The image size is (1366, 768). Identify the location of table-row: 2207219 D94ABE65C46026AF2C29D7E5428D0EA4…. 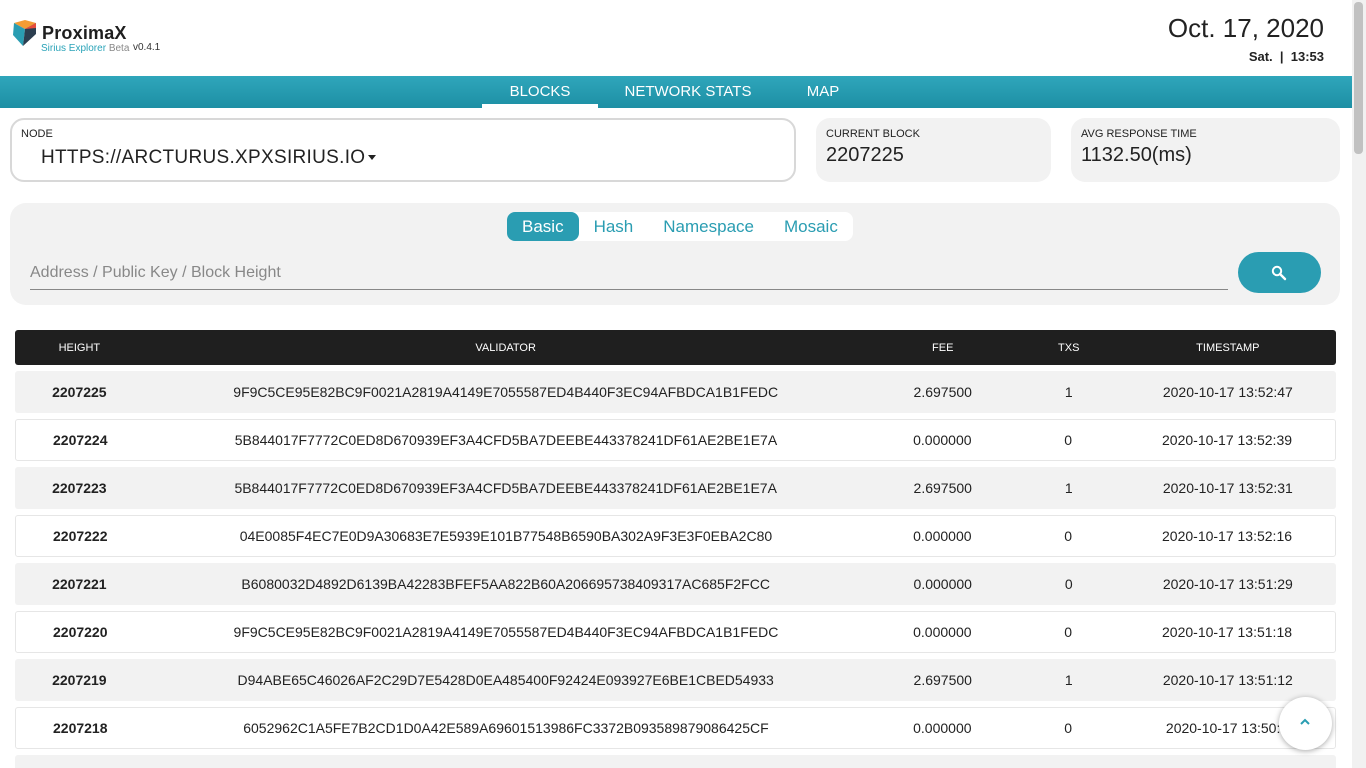
(675, 680).